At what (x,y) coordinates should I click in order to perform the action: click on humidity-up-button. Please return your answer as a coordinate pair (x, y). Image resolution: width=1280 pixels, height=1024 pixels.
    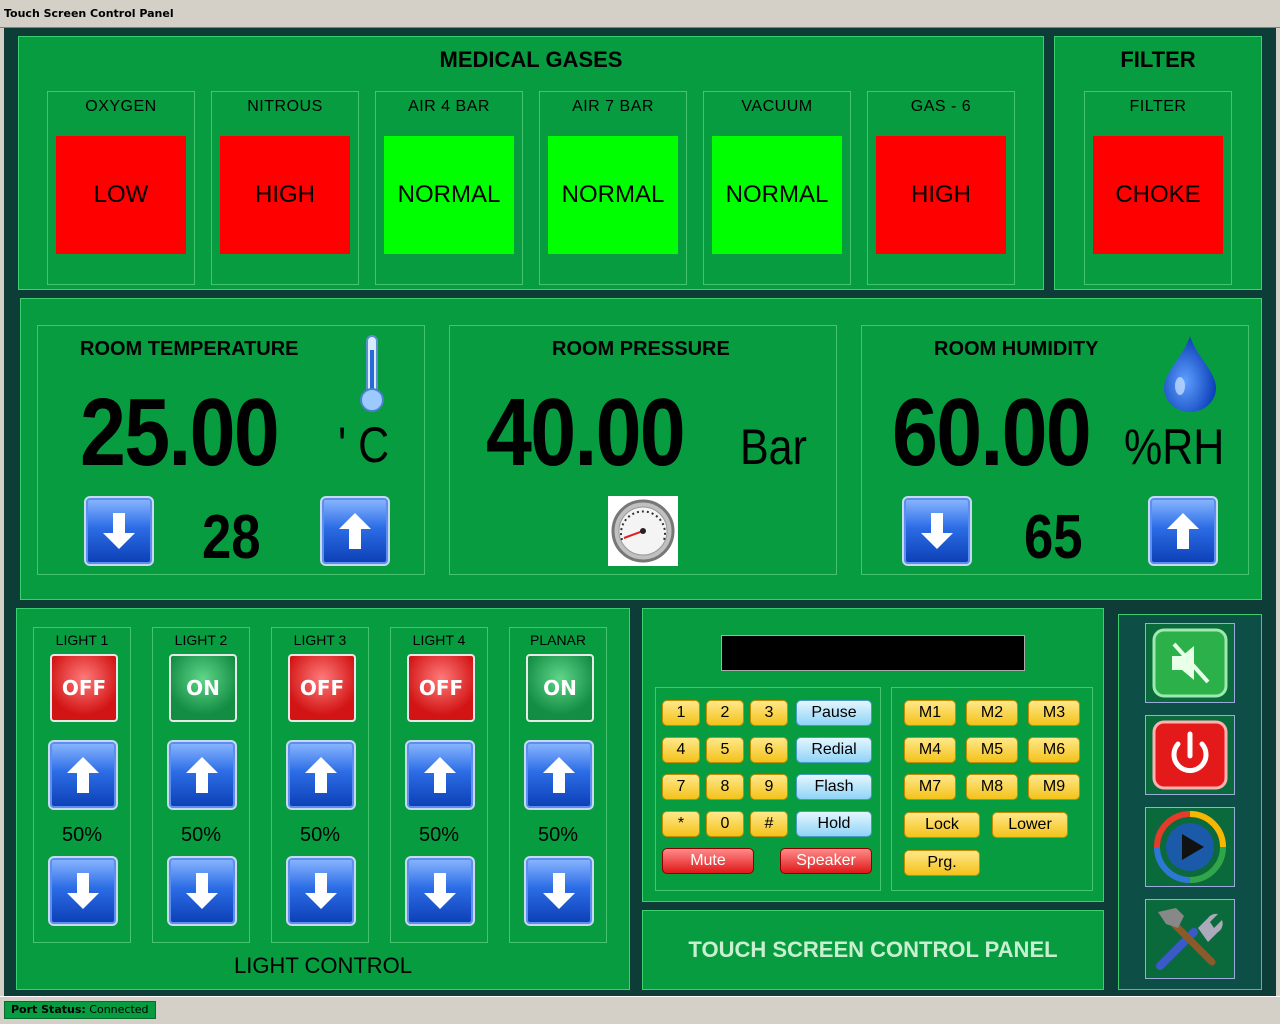
    Looking at the image, I should click on (1183, 531).